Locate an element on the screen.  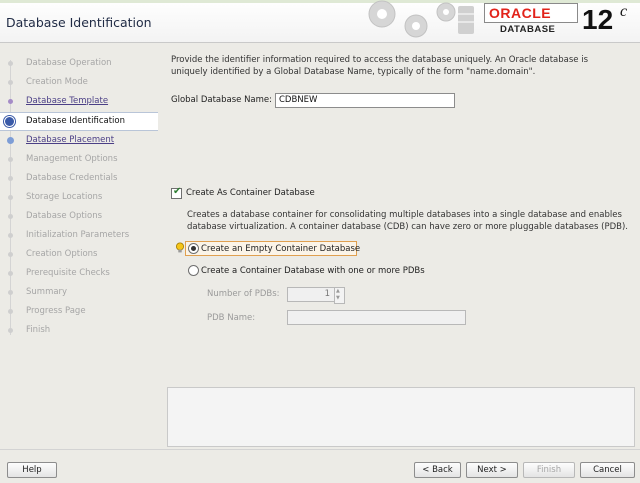
oracle-logo: ORACLE DATABASE 12 c is located at coordinates (560, 21).